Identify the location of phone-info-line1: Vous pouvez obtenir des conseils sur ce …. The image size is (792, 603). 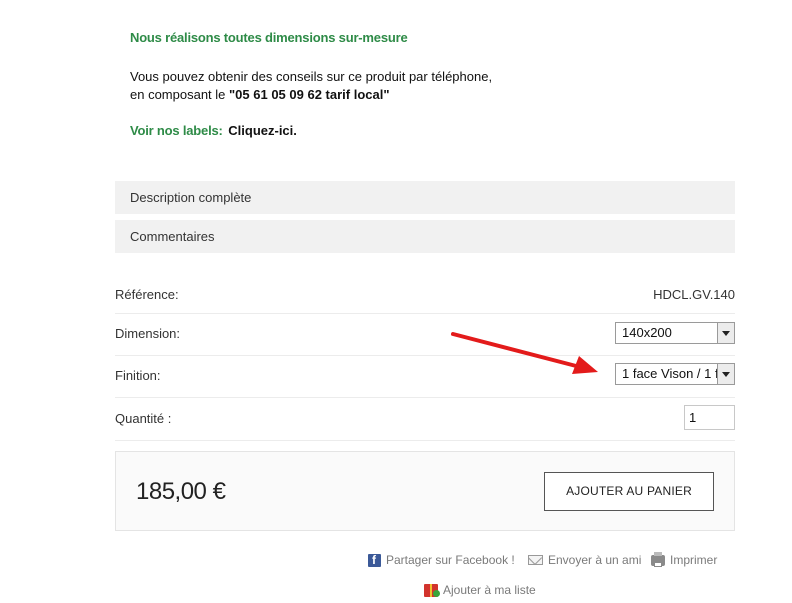
(311, 76).